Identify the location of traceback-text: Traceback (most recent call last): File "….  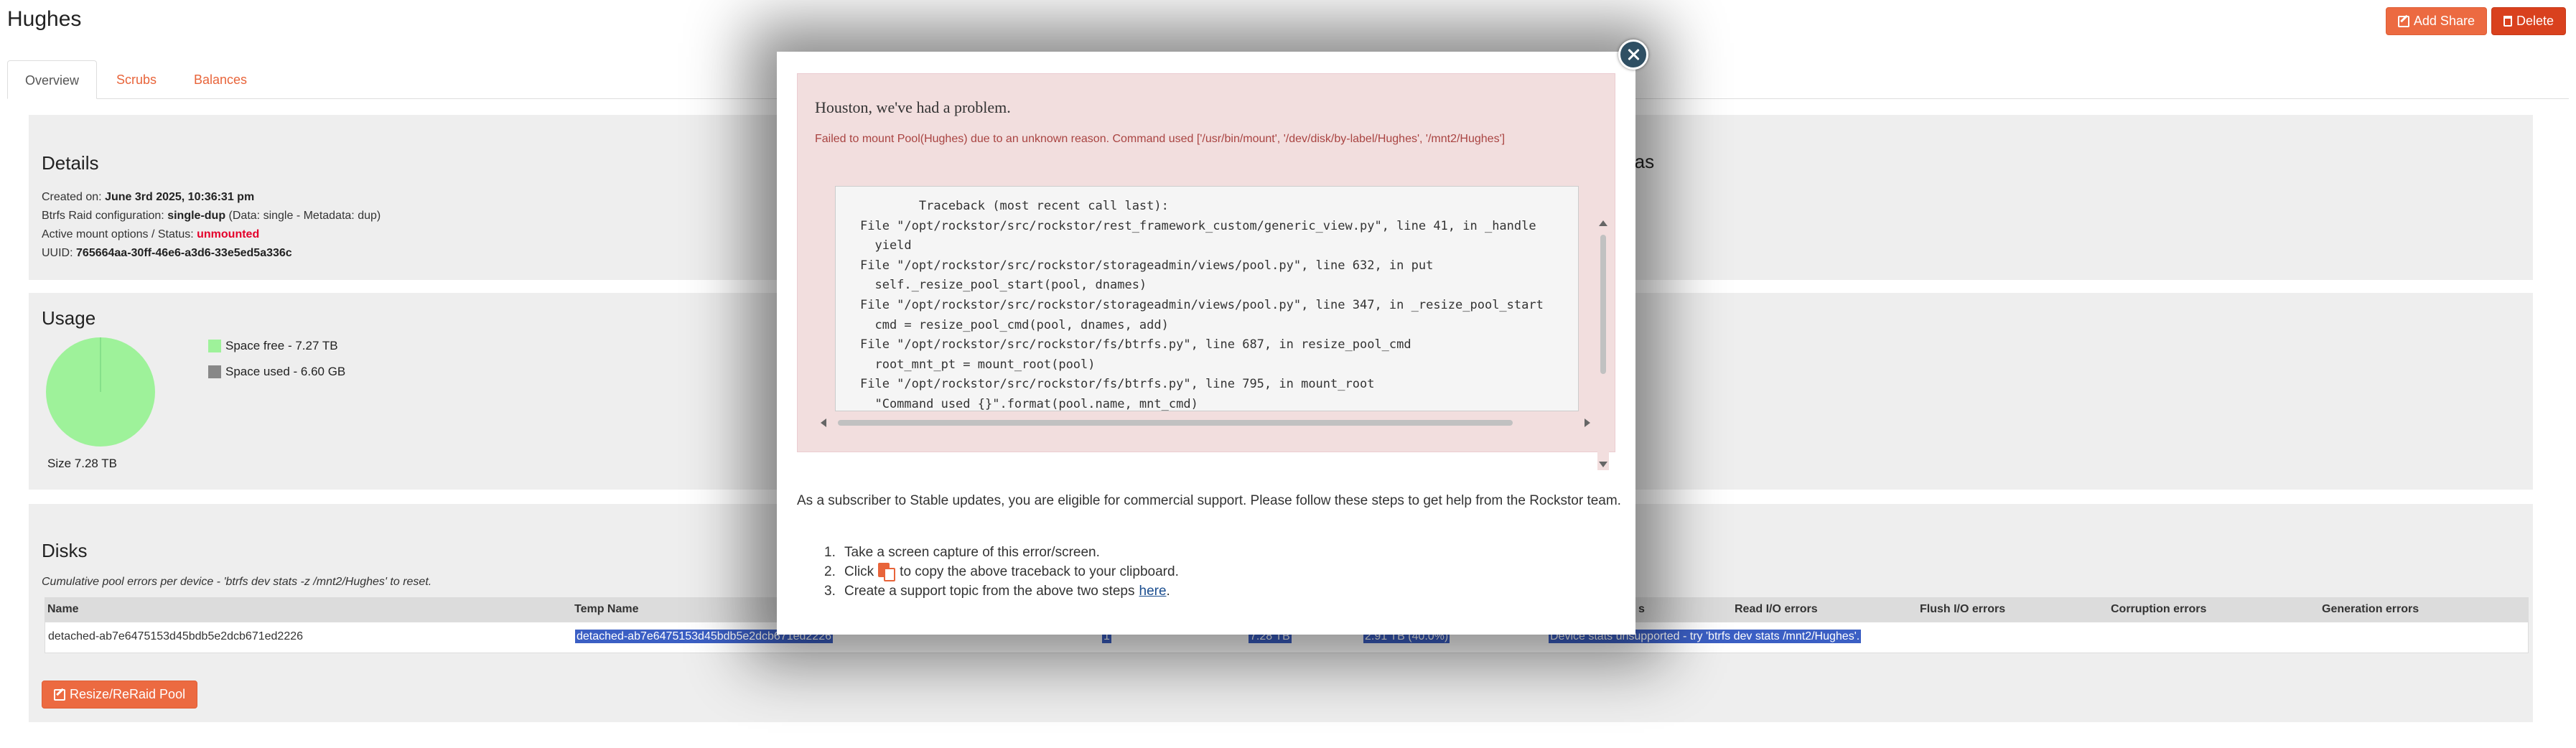
(1202, 304).